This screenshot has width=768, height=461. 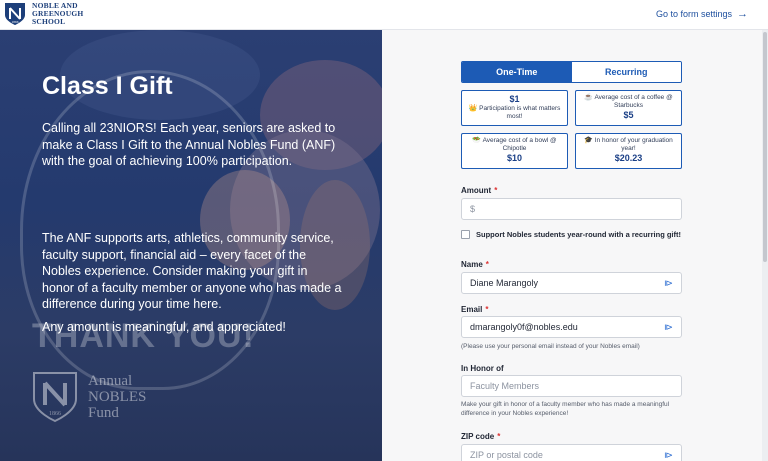 I want to click on annual-fund-logo: 1866 Annual NOBLES Fund, so click(x=89, y=397).